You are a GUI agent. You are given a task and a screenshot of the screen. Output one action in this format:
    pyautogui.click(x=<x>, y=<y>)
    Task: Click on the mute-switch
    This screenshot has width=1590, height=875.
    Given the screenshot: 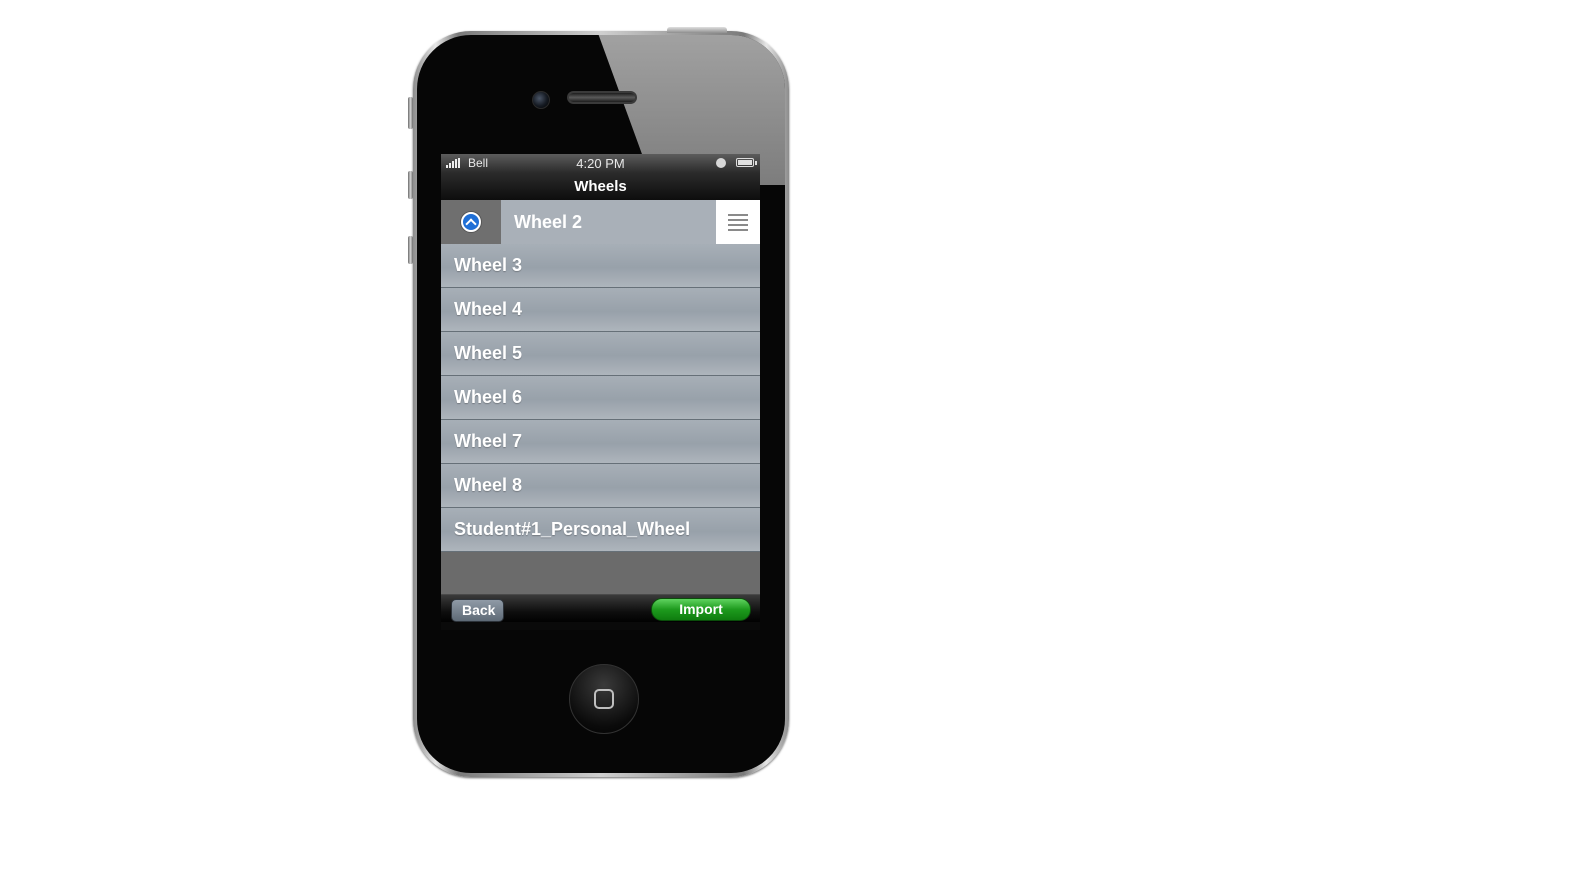 What is the action you would take?
    pyautogui.click(x=410, y=113)
    